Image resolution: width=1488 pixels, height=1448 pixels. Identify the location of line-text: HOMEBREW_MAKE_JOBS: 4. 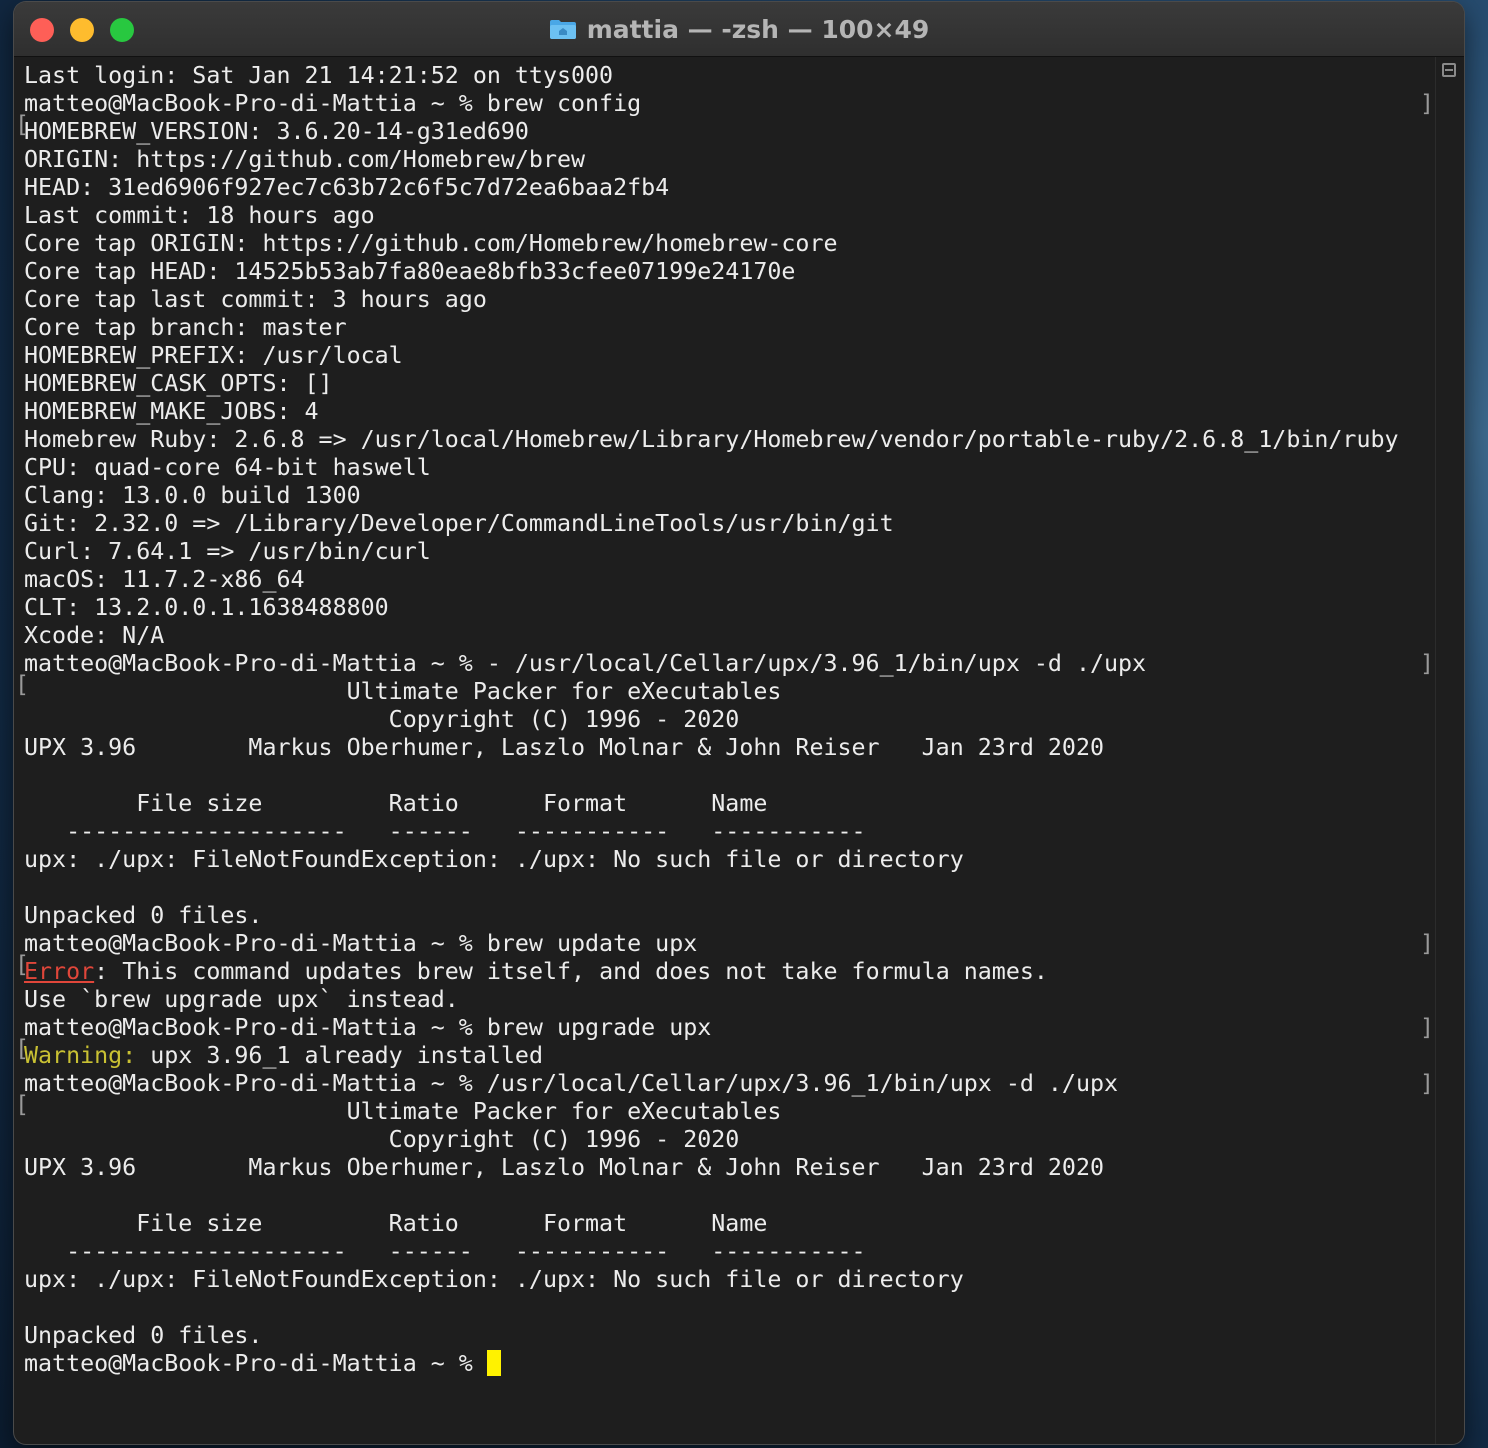
(171, 411).